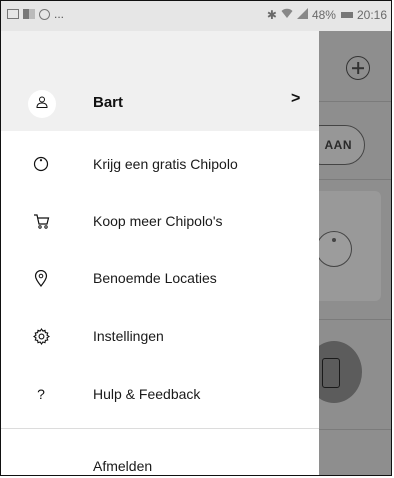 The width and height of the screenshot is (394, 478). What do you see at coordinates (123, 466) in the screenshot?
I see `menu-item-label: Afmelden` at bounding box center [123, 466].